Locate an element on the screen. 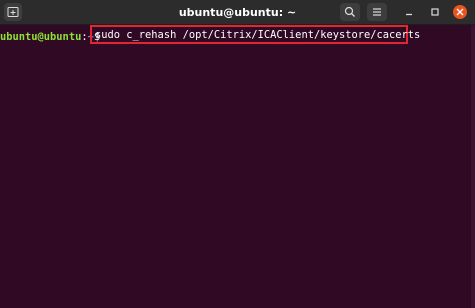 Image resolution: width=475 pixels, height=308 pixels. close-icon is located at coordinates (460, 12).